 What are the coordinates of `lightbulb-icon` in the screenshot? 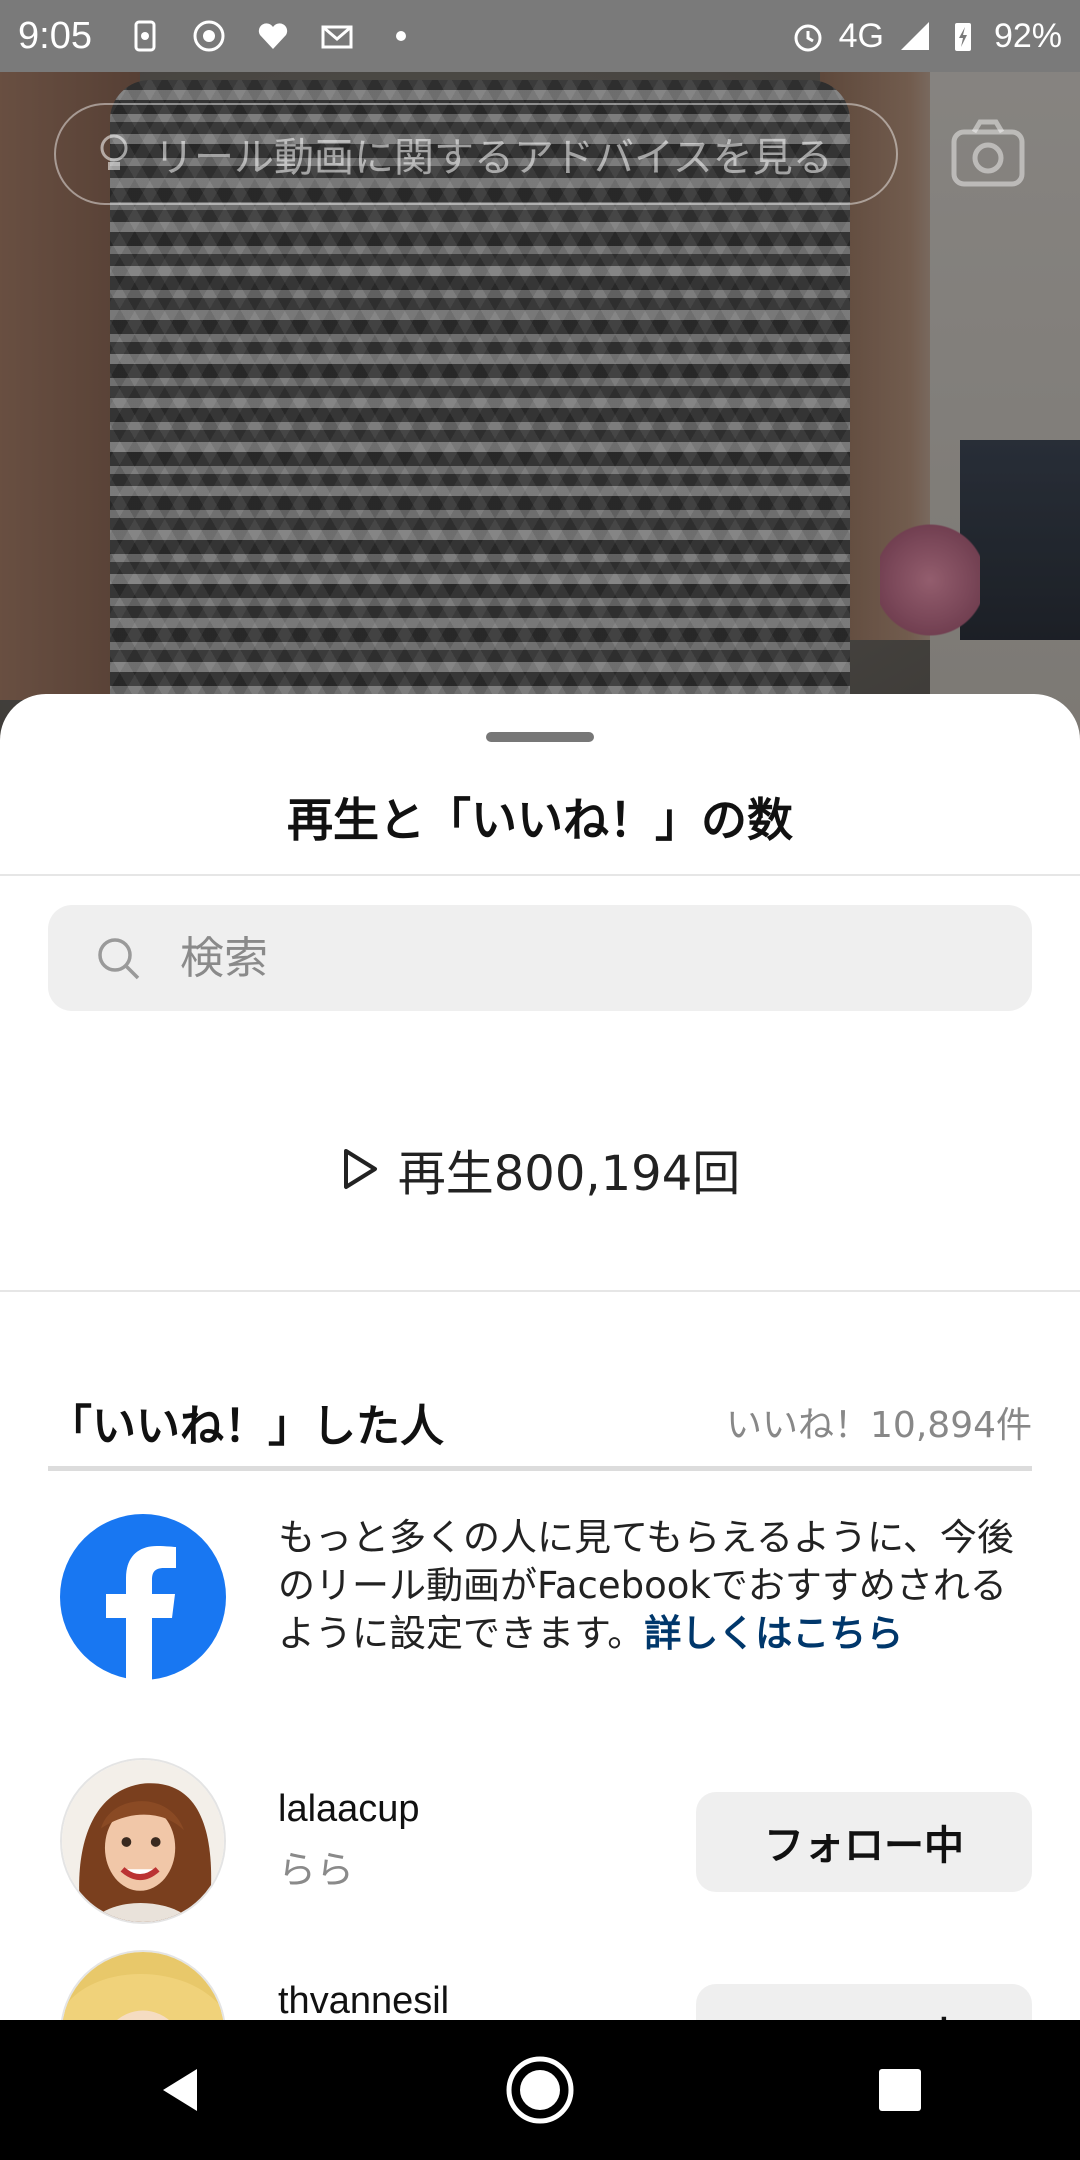 It's located at (114, 154).